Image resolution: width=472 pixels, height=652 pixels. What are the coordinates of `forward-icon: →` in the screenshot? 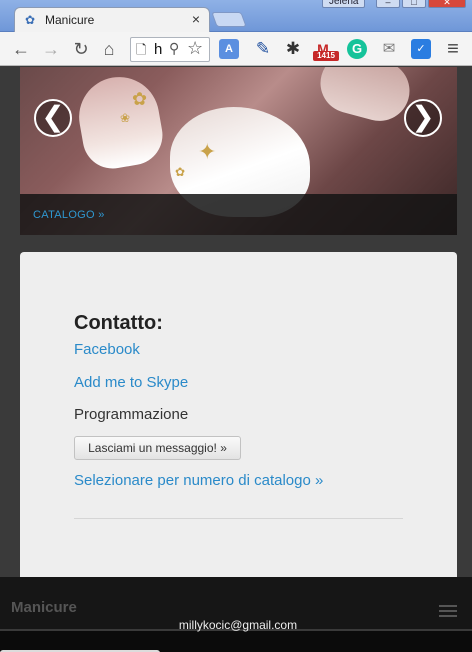 It's located at (51, 49).